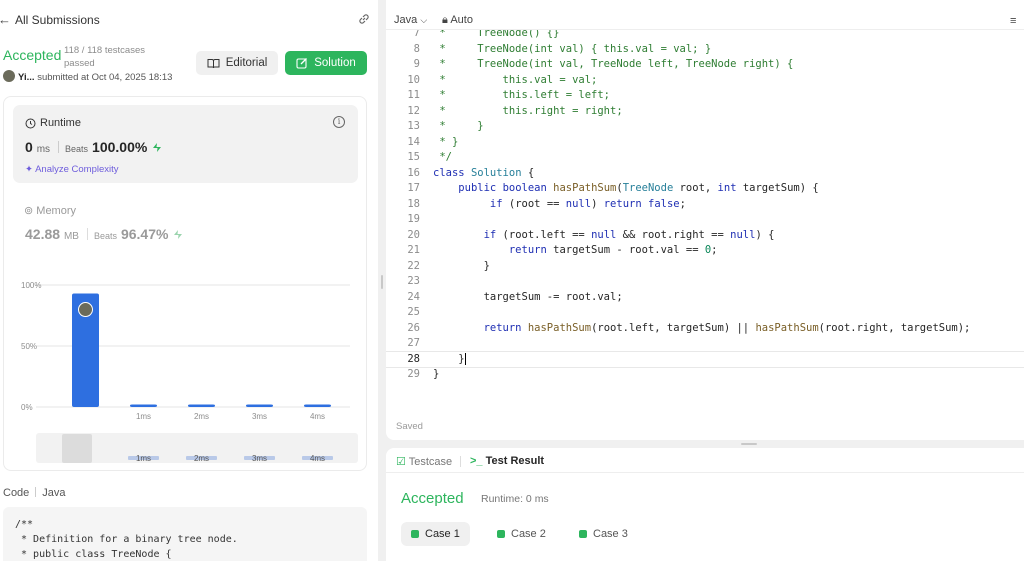 The image size is (1024, 561). What do you see at coordinates (572, 48) in the screenshot?
I see `code-text: * TreeNode(int val) { this.val = val; }` at bounding box center [572, 48].